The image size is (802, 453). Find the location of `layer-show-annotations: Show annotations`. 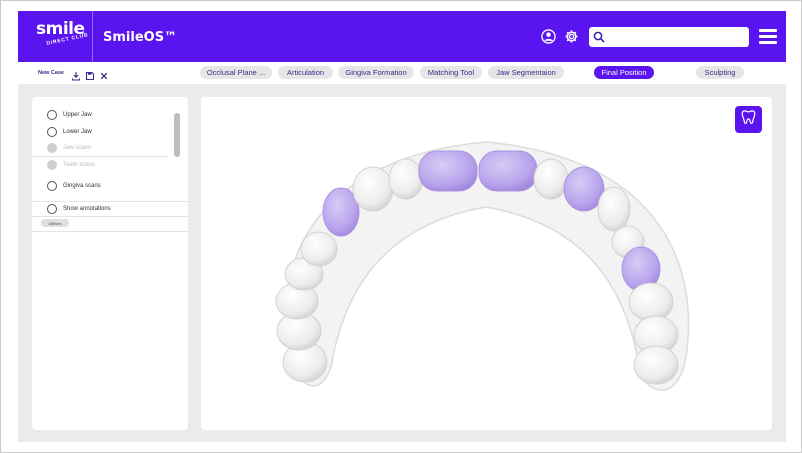

layer-show-annotations: Show annotations is located at coordinates (110, 209).